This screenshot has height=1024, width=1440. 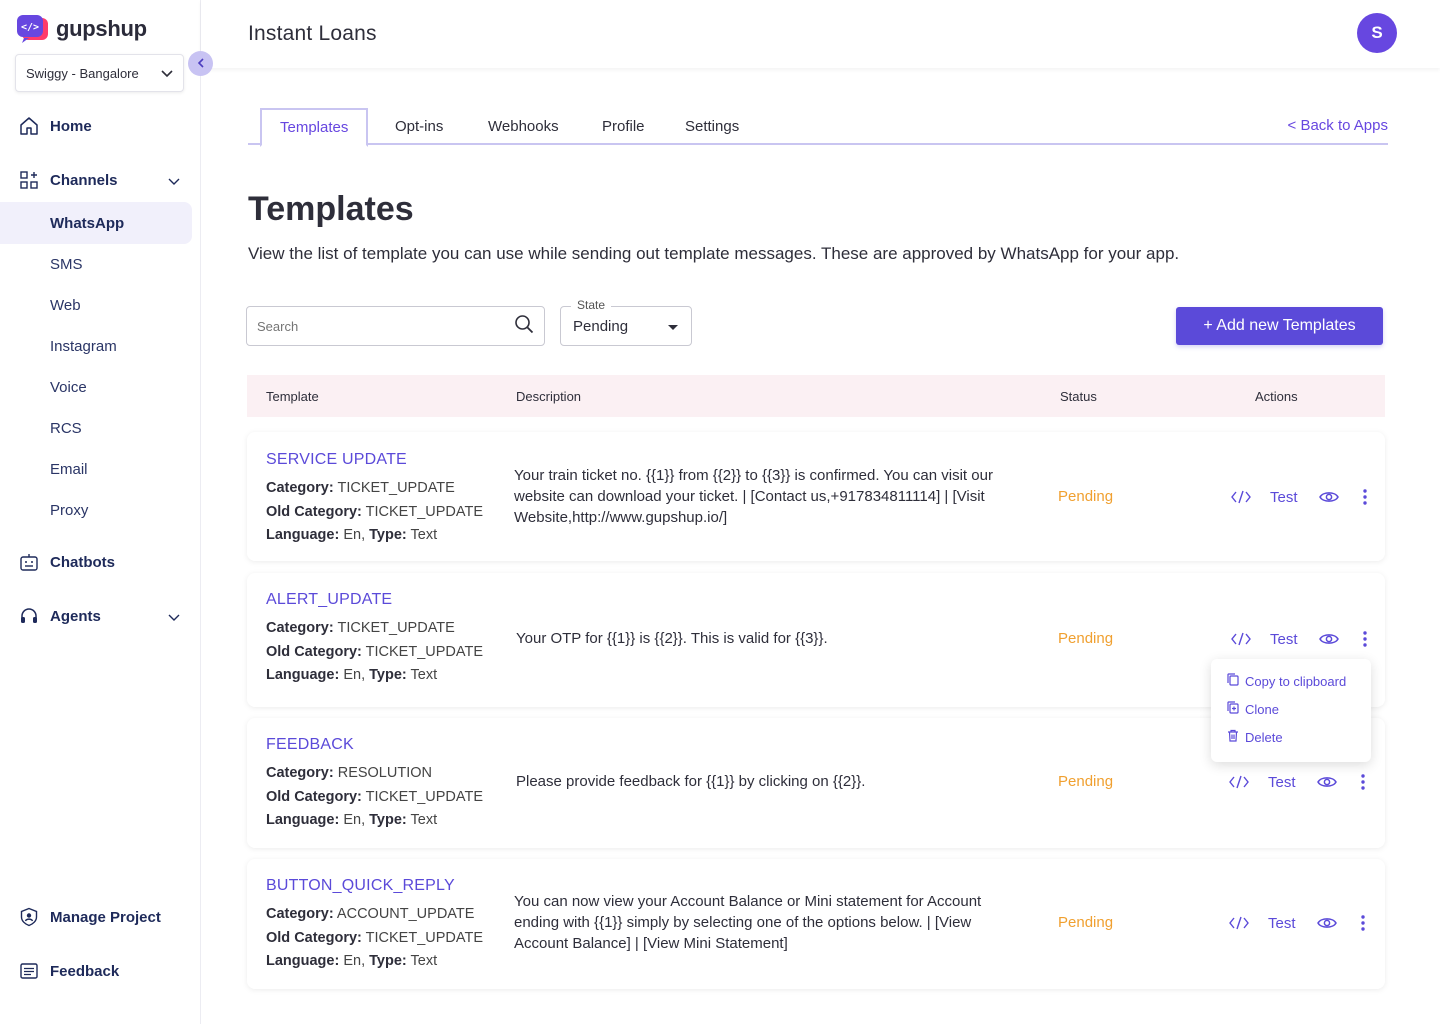 I want to click on trash-icon, so click(x=1233, y=737).